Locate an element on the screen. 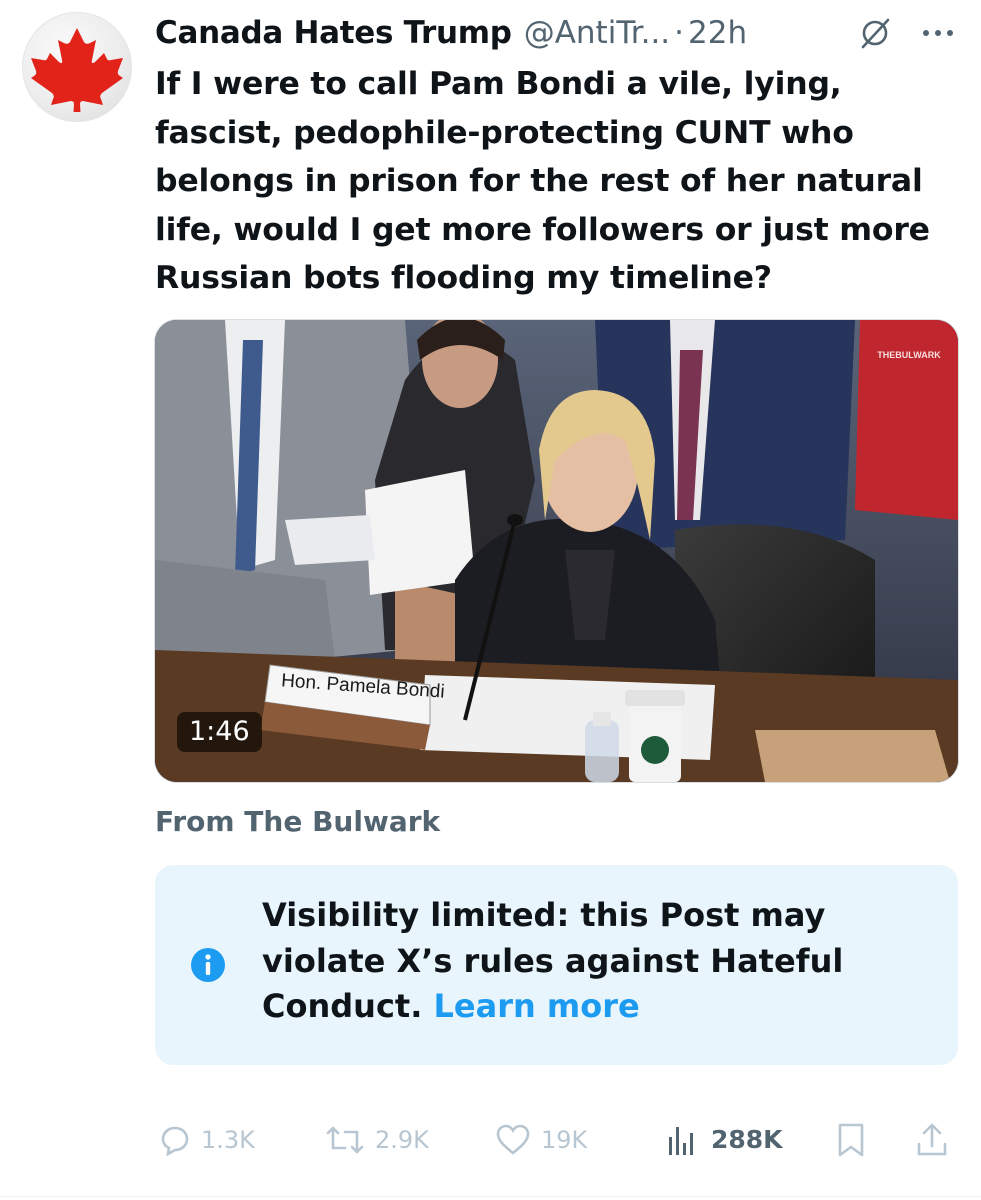  like-button: 19K is located at coordinates (541, 1140).